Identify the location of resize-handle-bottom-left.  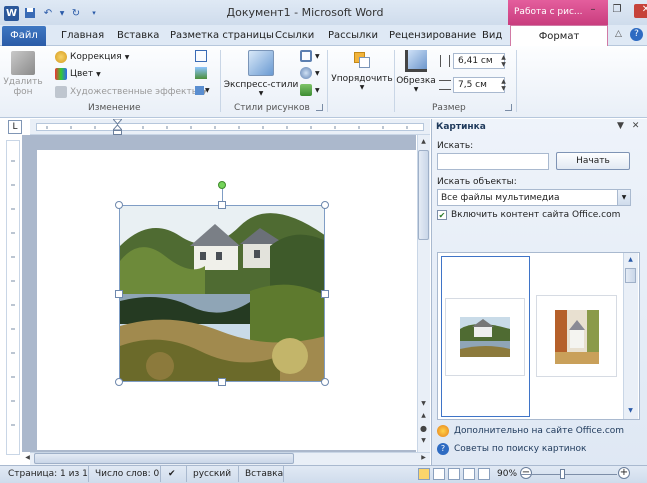
(119, 382).